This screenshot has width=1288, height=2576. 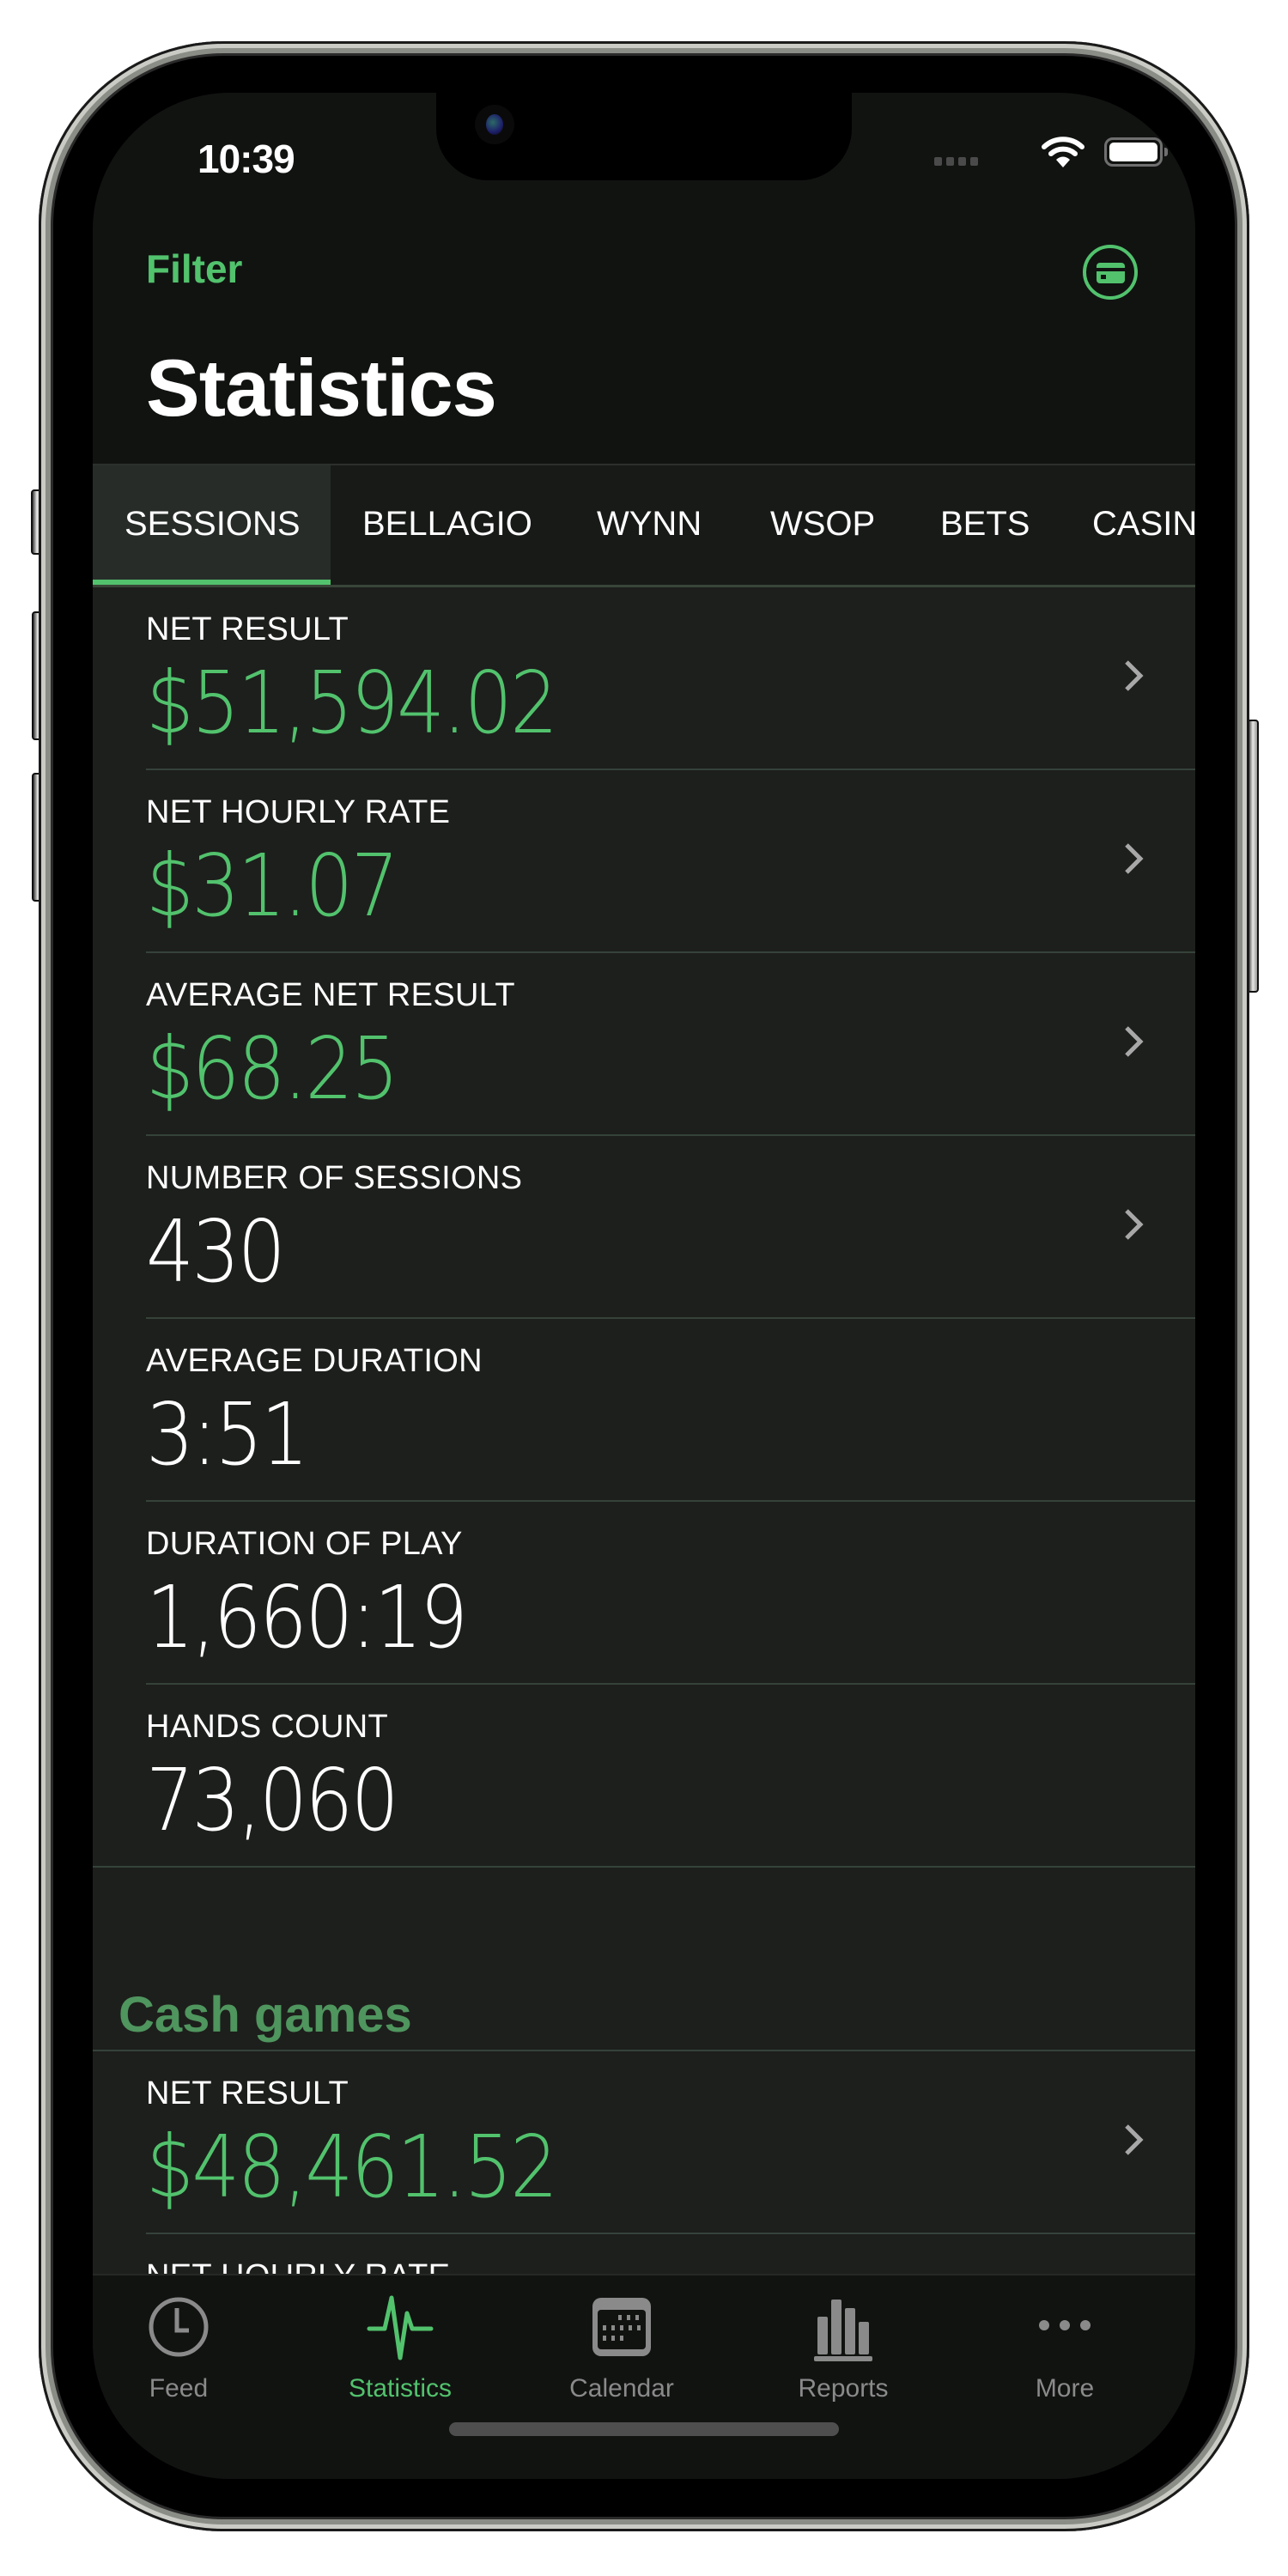 I want to click on tab-label: Calendar, so click(x=621, y=2389).